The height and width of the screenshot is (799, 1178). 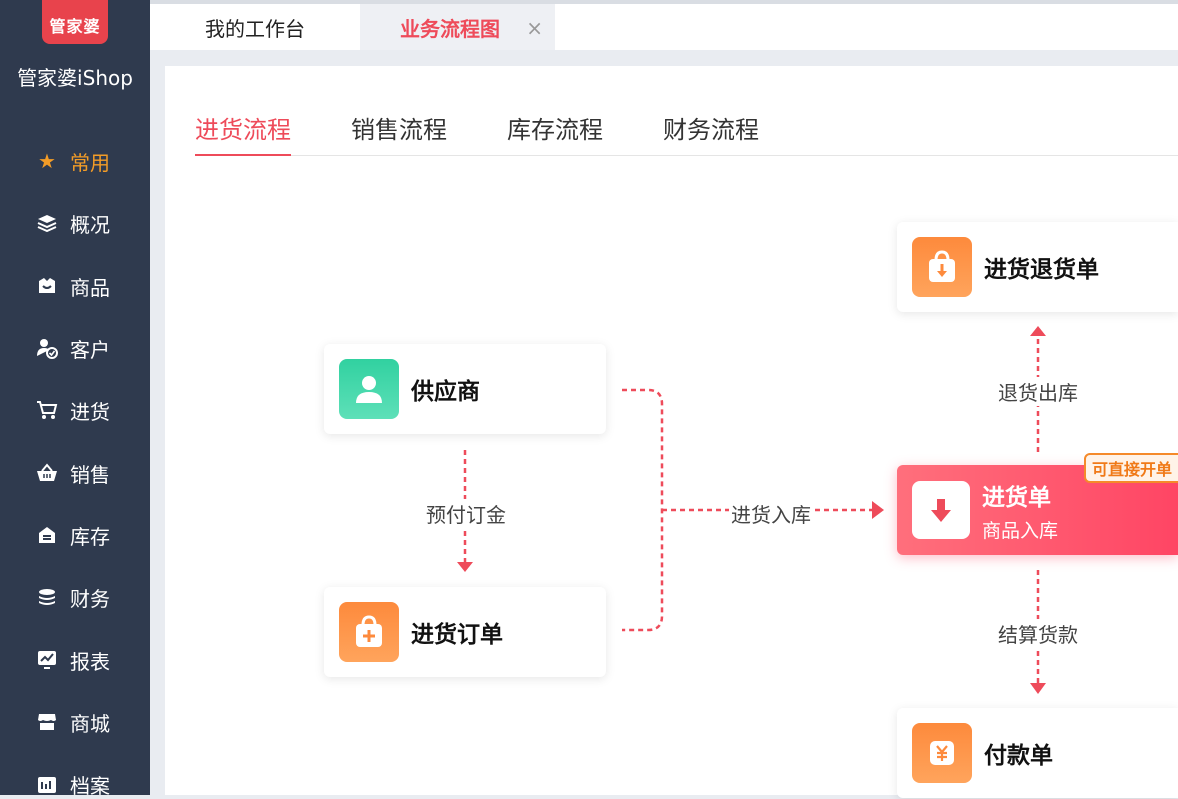 What do you see at coordinates (942, 753) in the screenshot?
I see `yuan-icon` at bounding box center [942, 753].